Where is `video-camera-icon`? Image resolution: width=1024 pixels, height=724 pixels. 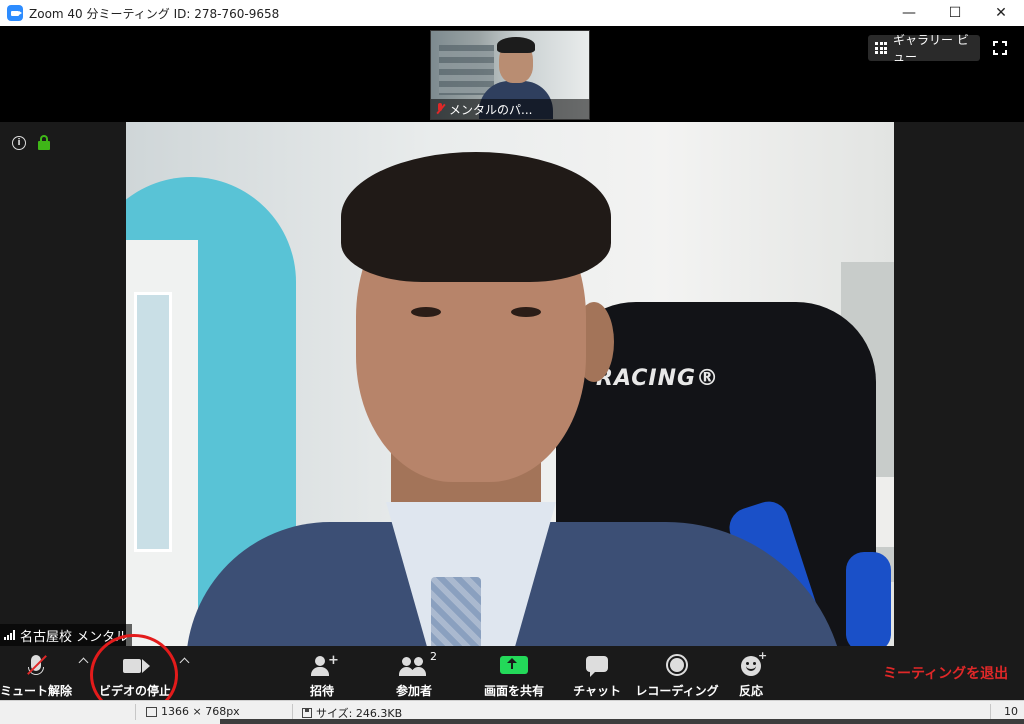
video-camera-icon is located at coordinates (135, 665).